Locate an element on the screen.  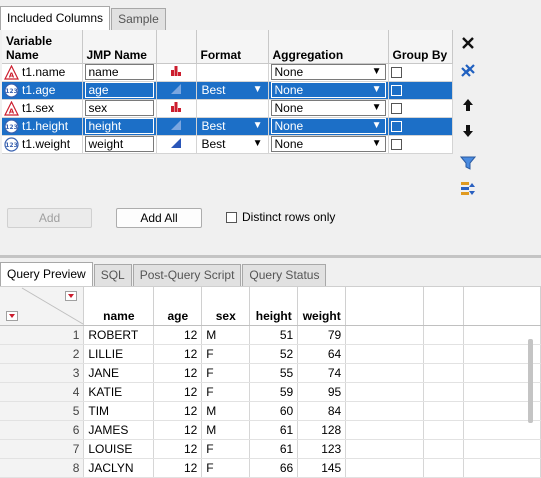
chevron-down-icon: ▼ is located at coordinates (376, 125).